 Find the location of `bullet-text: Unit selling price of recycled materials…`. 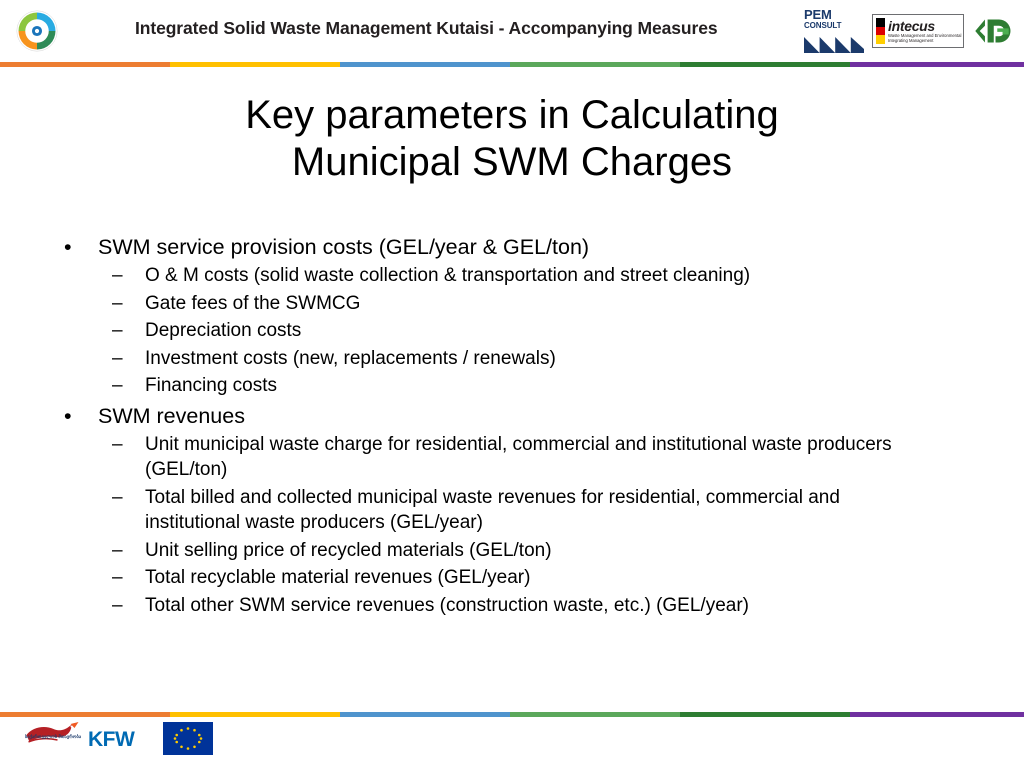

bullet-text: Unit selling price of recycled materials… is located at coordinates (348, 550).